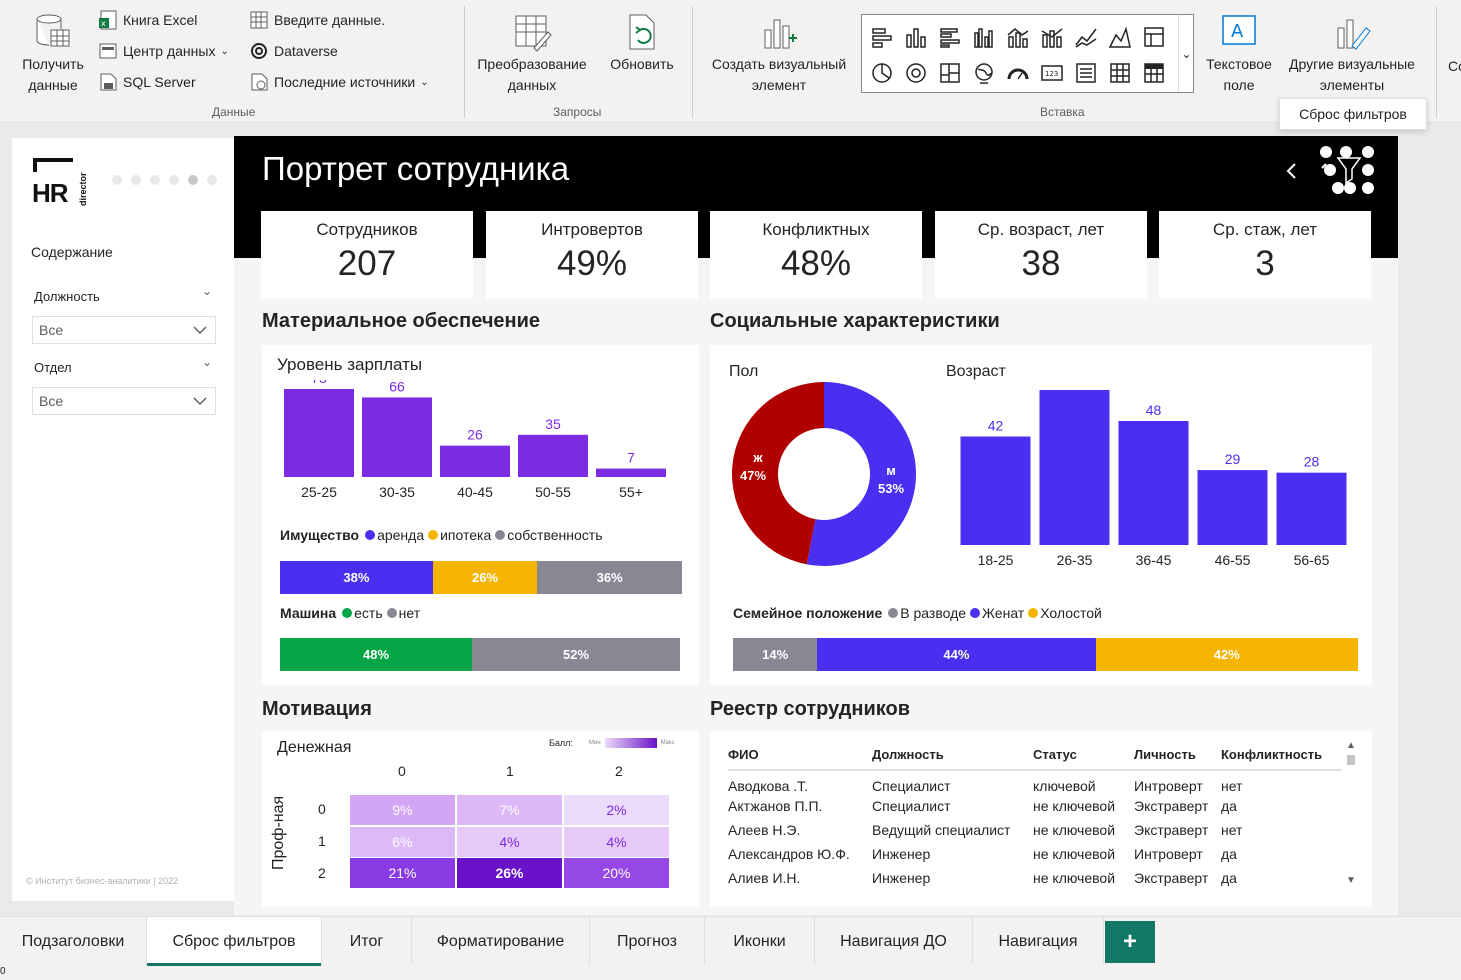 The height and width of the screenshot is (980, 1461). I want to click on transform-data-button: Преобразование данных, so click(532, 54).